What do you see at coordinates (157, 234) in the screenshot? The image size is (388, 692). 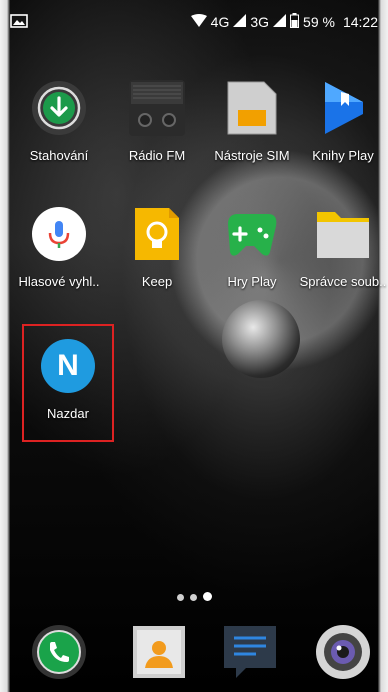 I see `keep-bulb-icon` at bounding box center [157, 234].